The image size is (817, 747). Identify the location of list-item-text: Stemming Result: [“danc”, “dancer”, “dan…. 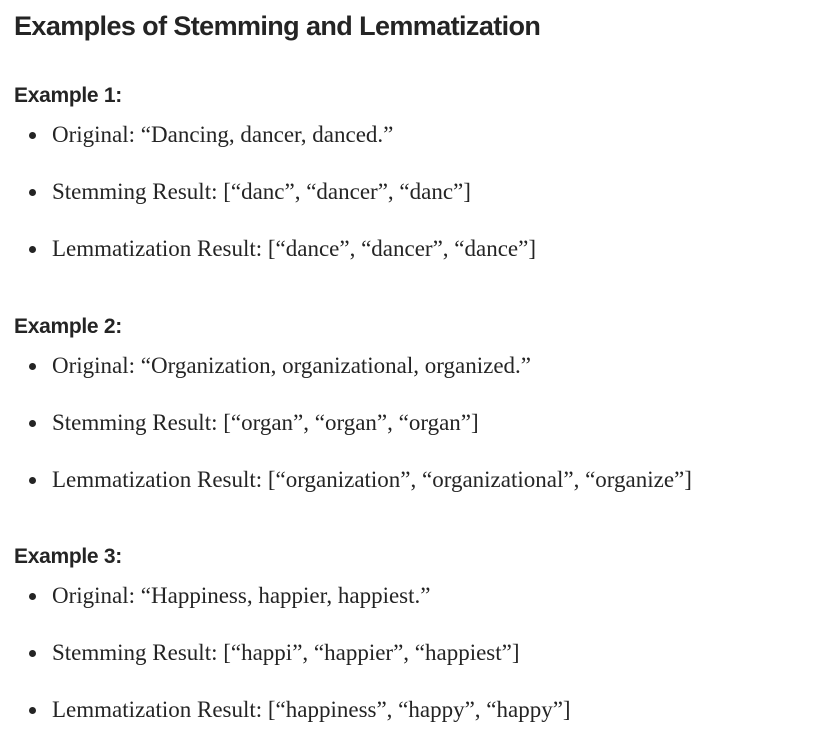
(261, 191).